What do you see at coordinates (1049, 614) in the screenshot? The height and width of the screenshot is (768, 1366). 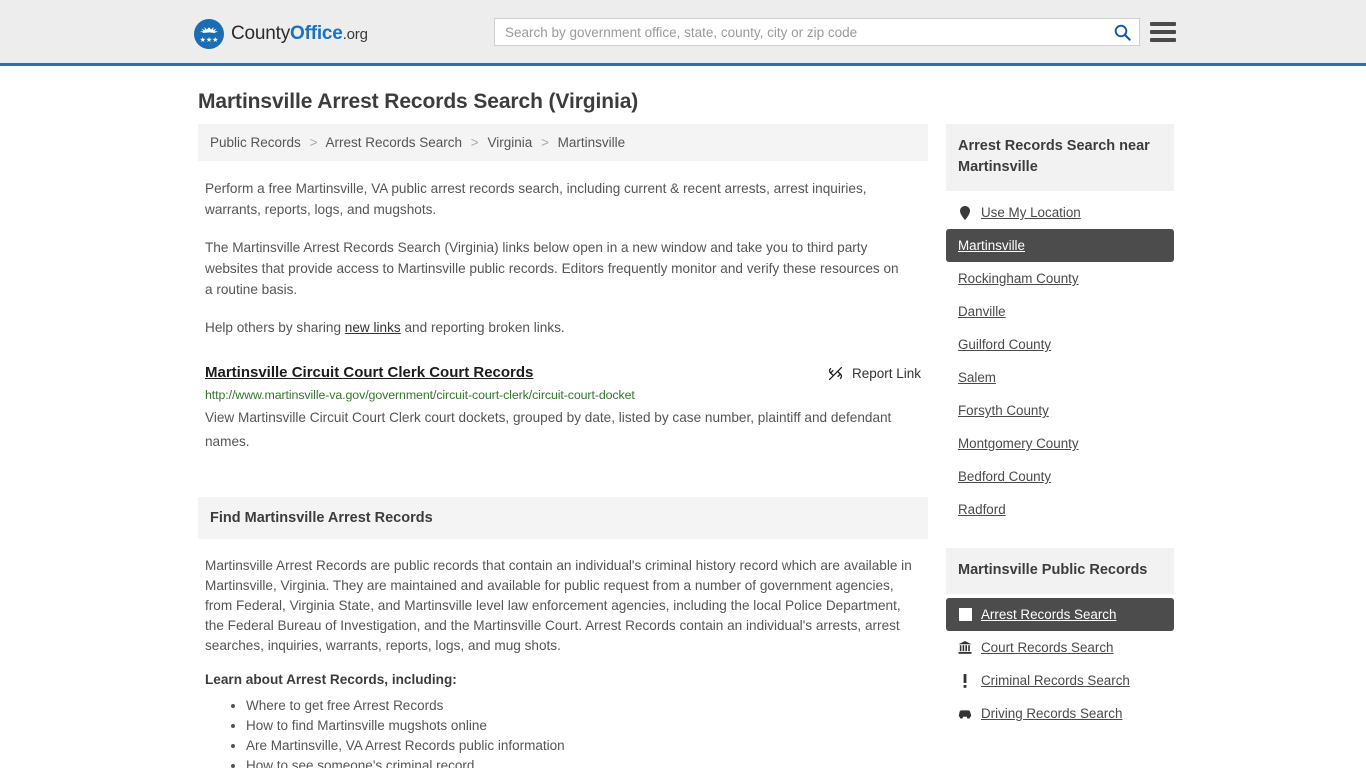 I see `sidebar-item-label: Arrest Records Search` at bounding box center [1049, 614].